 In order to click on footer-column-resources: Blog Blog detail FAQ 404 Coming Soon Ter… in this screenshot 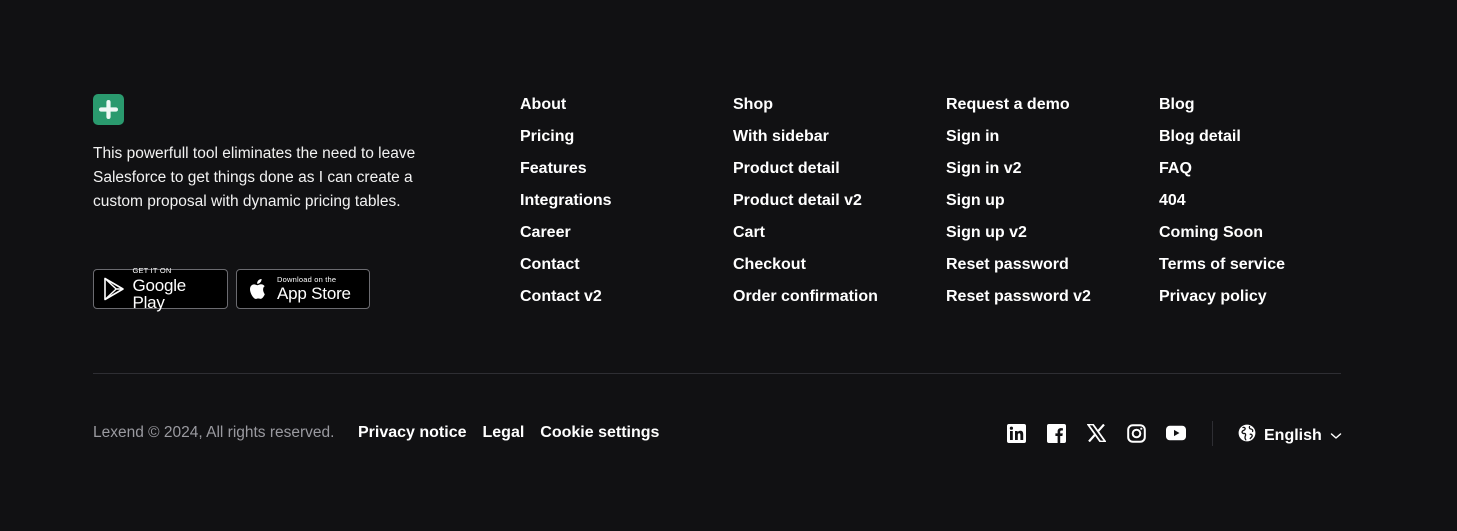, I will do `click(1222, 207)`.